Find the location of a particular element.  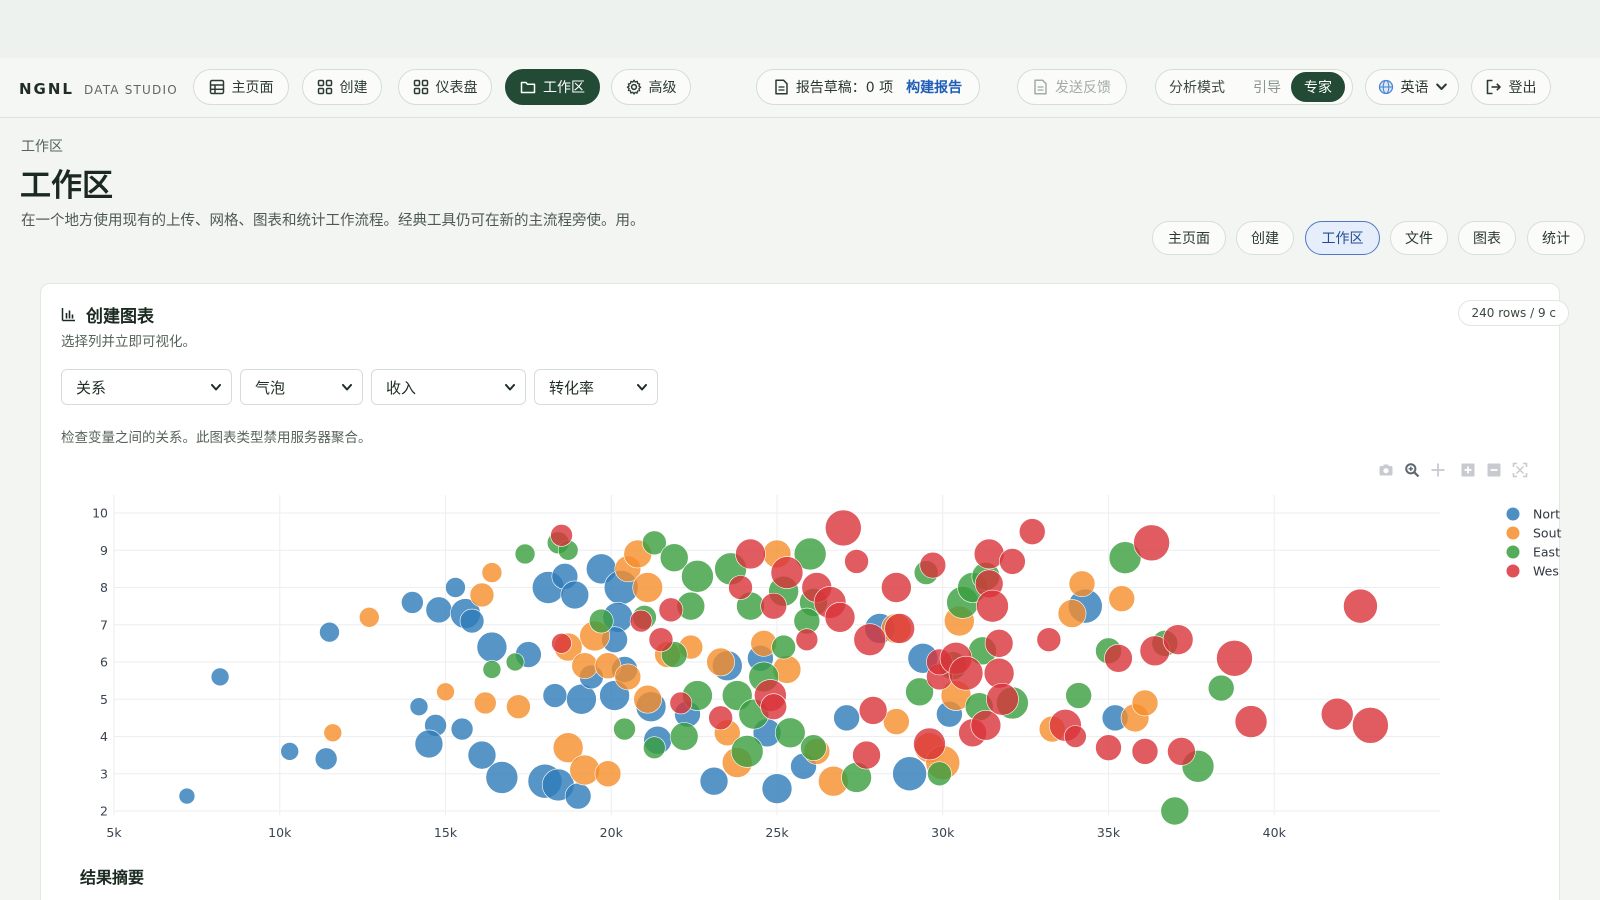

chart-modebar is located at coordinates (1453, 470).